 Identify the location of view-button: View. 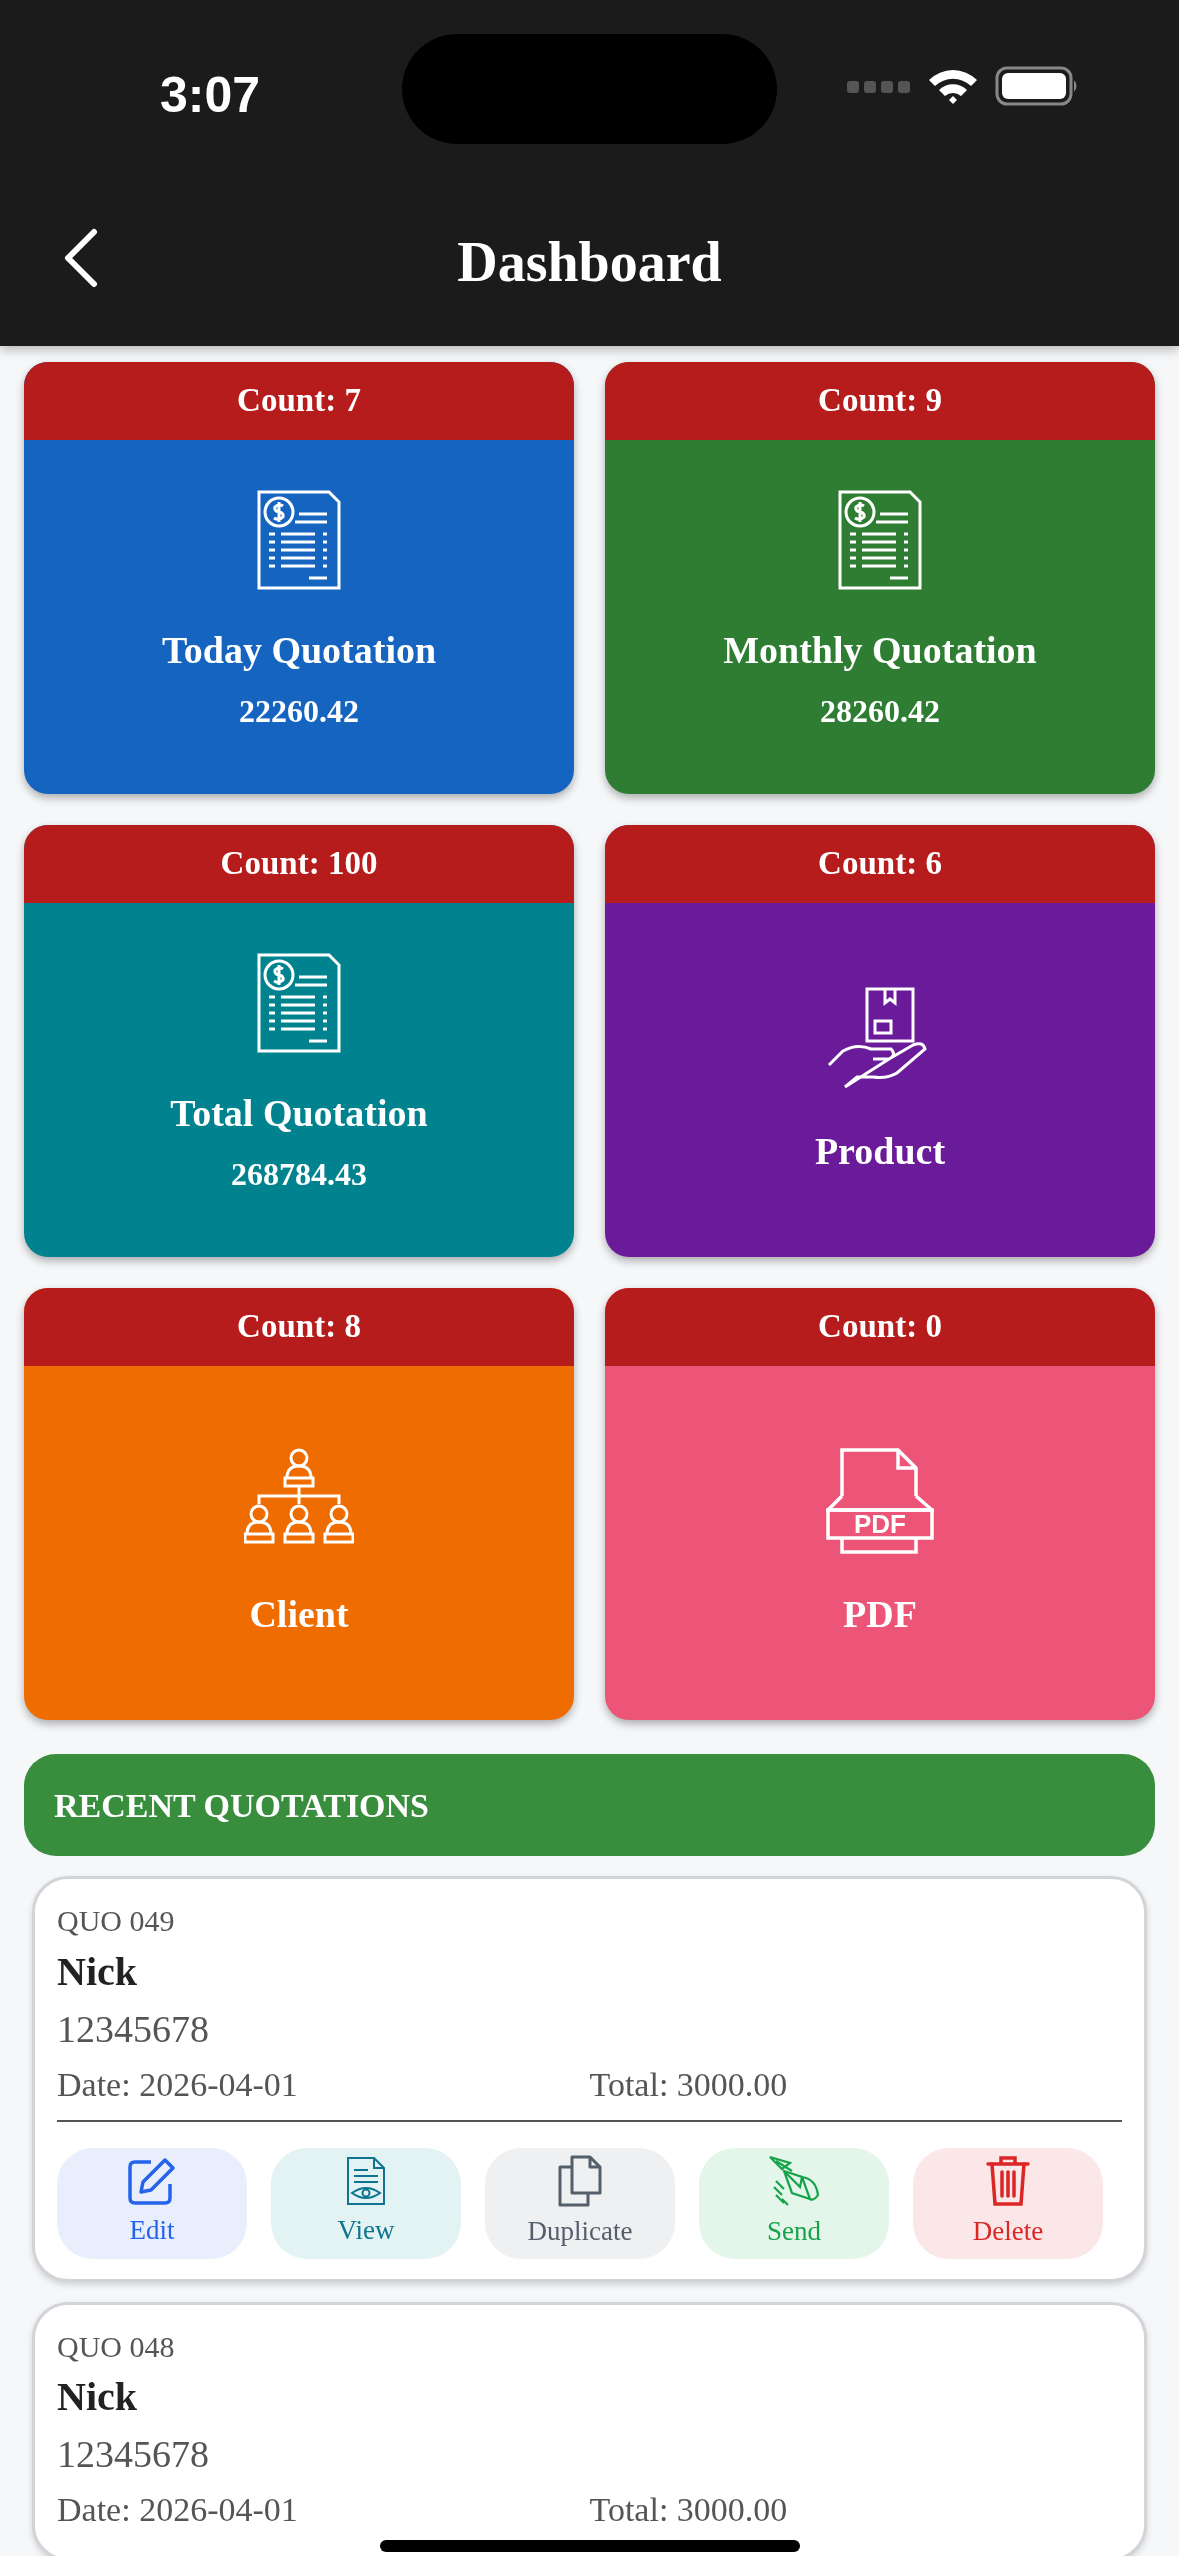
(366, 2203).